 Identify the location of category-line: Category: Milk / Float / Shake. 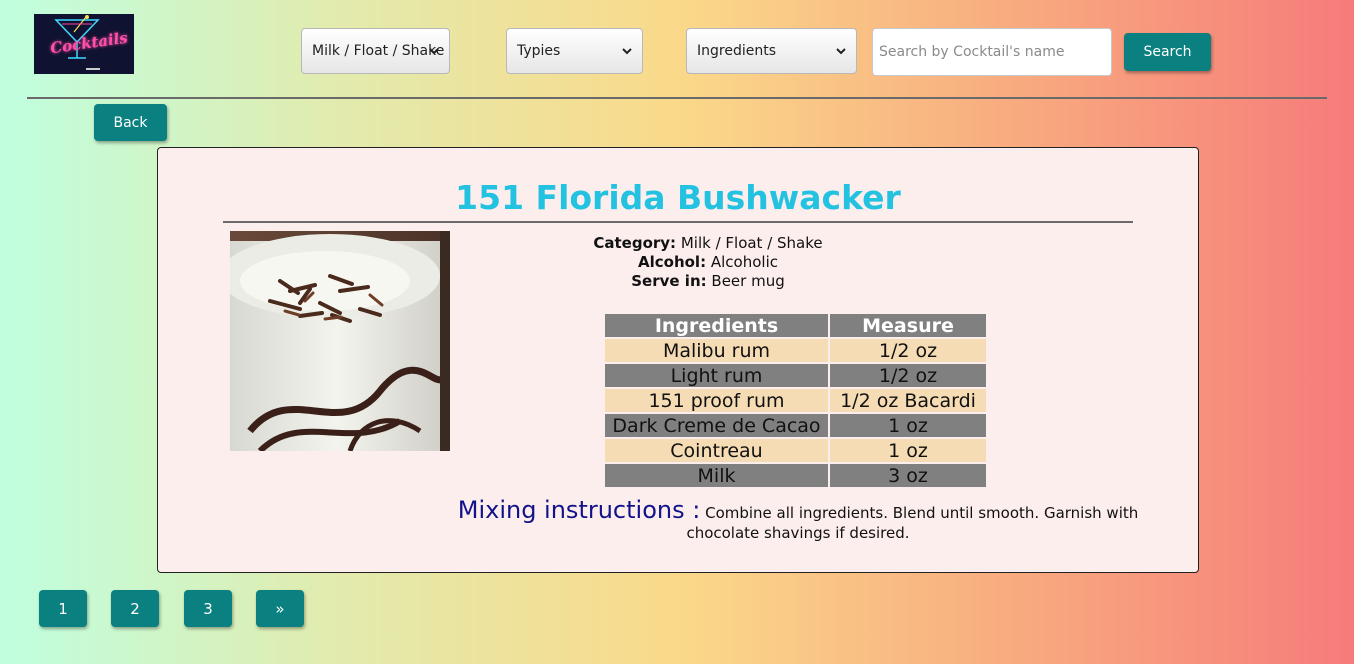
(708, 243).